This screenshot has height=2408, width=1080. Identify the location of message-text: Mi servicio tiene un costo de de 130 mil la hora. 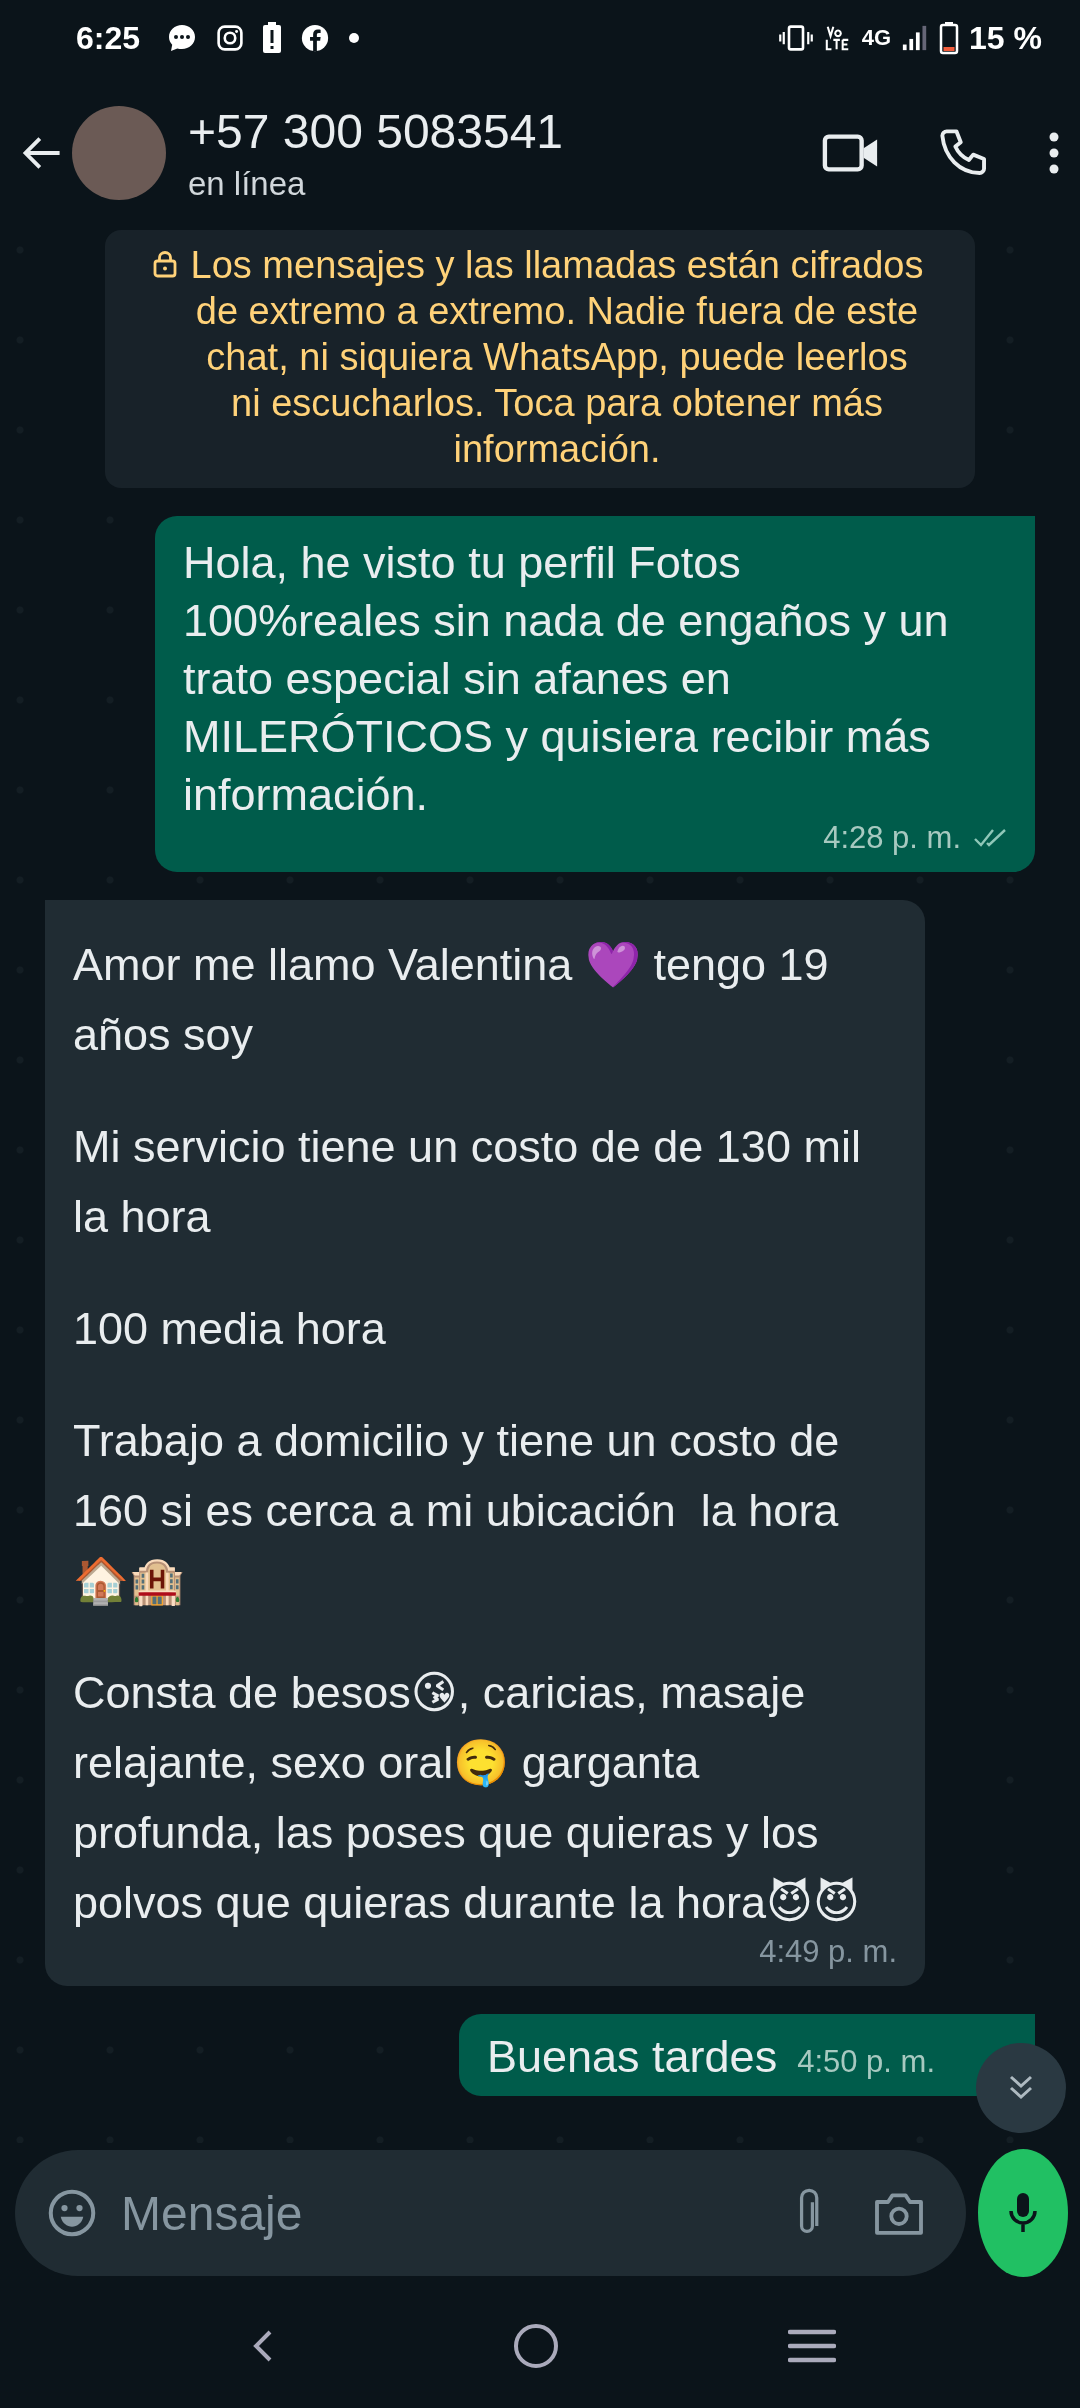
(467, 1182).